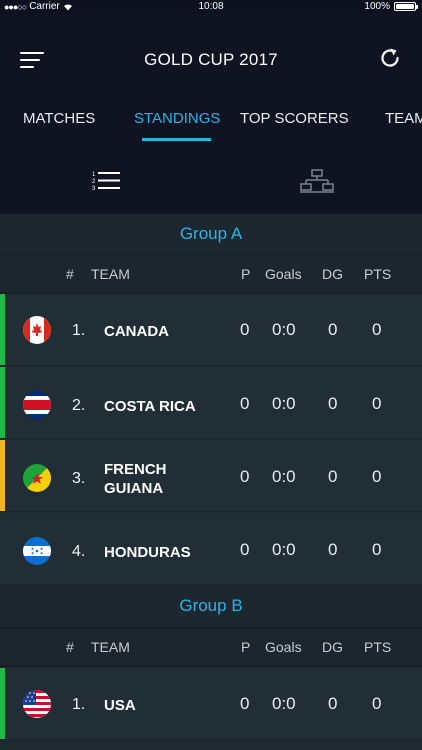 Image resolution: width=422 pixels, height=750 pixels. What do you see at coordinates (150, 406) in the screenshot?
I see `team-name: COSTA RICA` at bounding box center [150, 406].